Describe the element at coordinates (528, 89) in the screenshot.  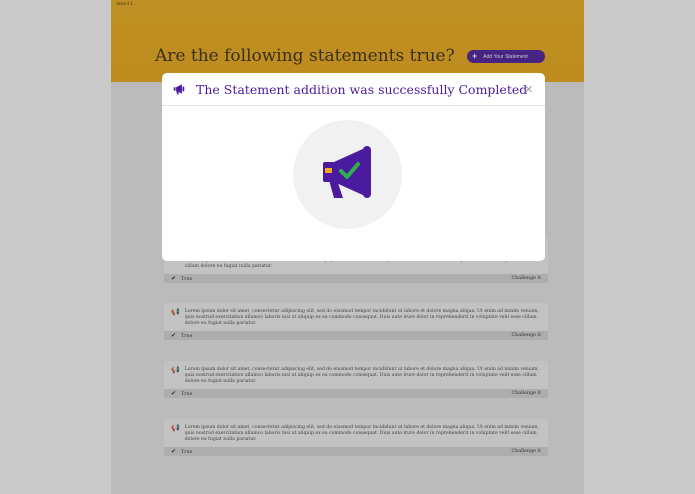
I see `close-icon: ×` at that location.